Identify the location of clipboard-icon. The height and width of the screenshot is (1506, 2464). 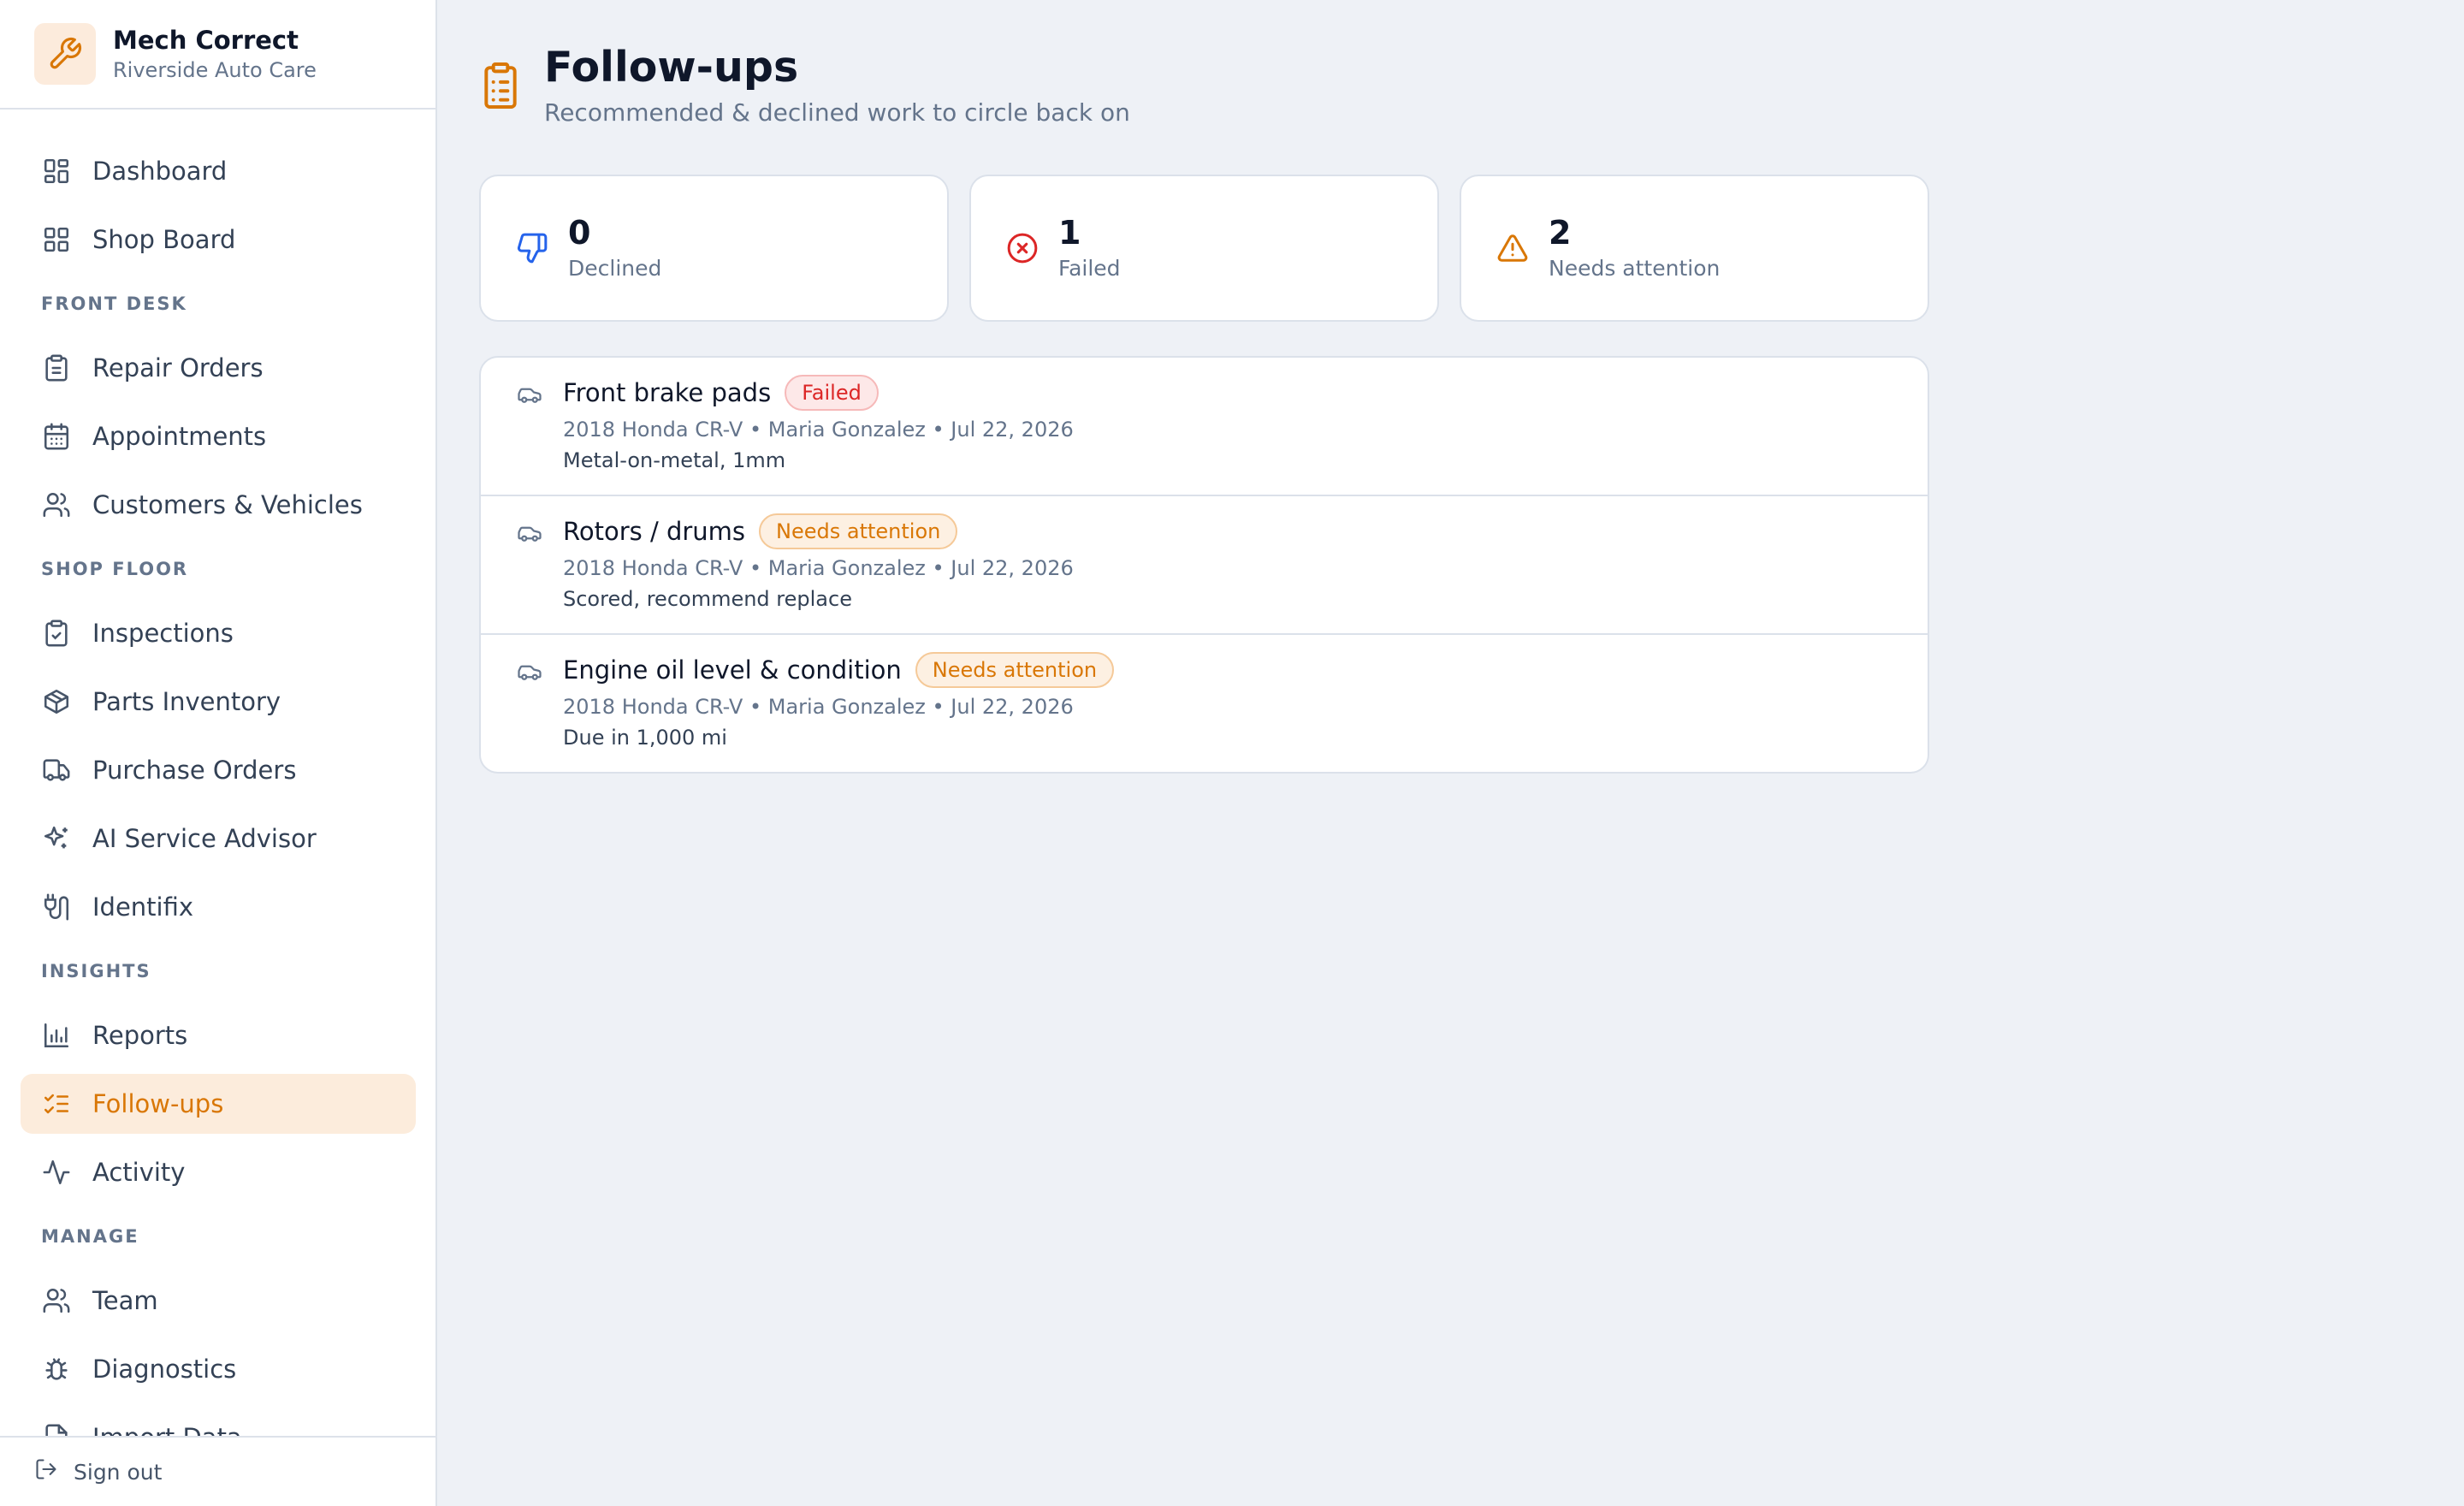
(56, 368).